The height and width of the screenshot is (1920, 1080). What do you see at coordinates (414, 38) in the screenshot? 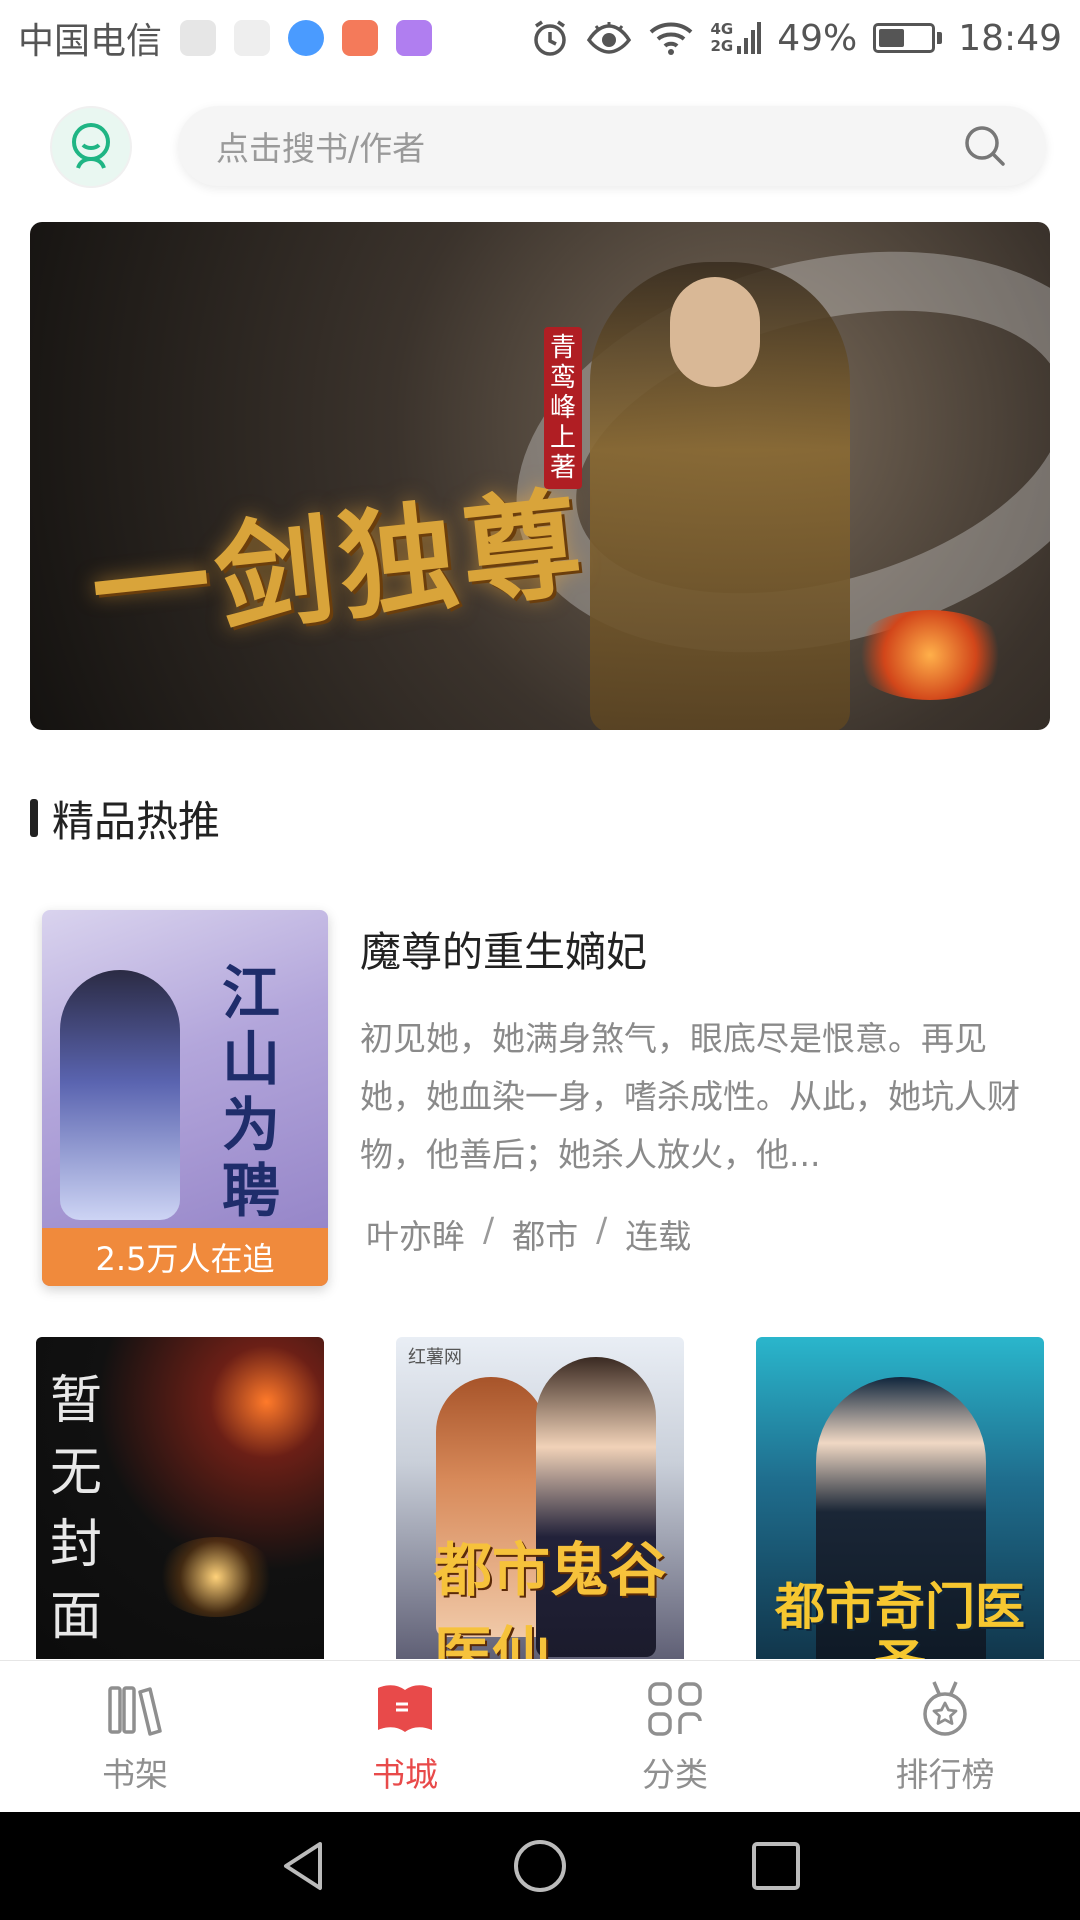
I see `gallery-app-icon` at bounding box center [414, 38].